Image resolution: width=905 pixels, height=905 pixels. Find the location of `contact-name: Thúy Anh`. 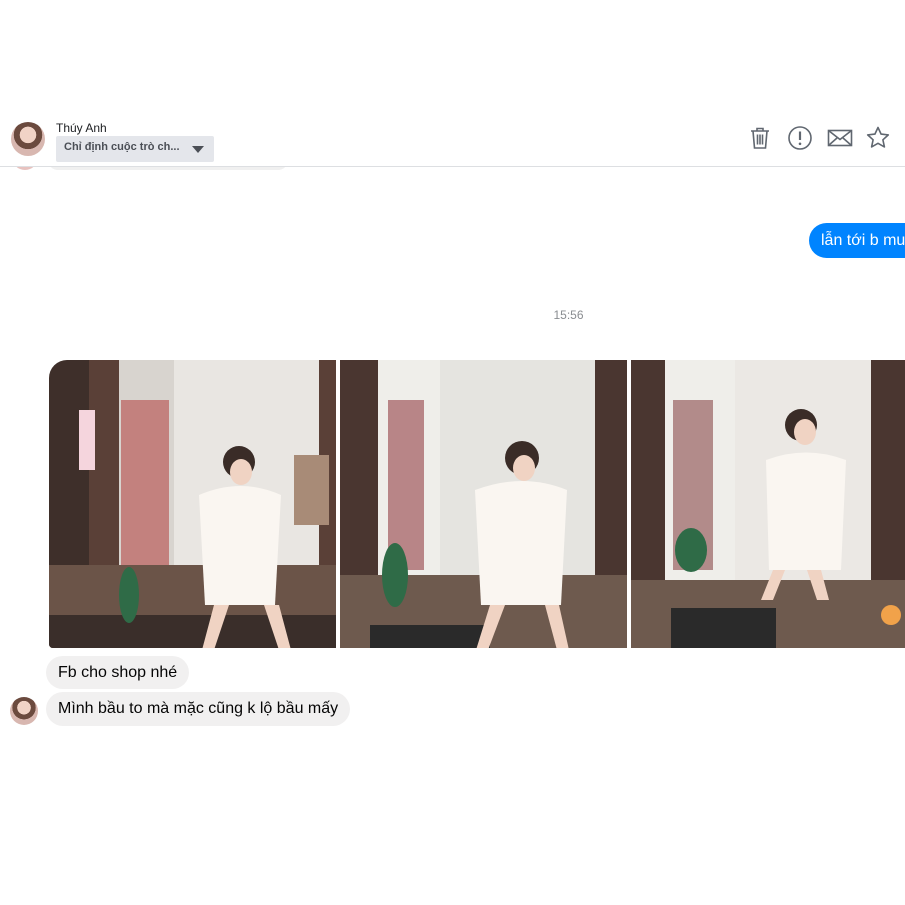

contact-name: Thúy Anh is located at coordinates (81, 128).